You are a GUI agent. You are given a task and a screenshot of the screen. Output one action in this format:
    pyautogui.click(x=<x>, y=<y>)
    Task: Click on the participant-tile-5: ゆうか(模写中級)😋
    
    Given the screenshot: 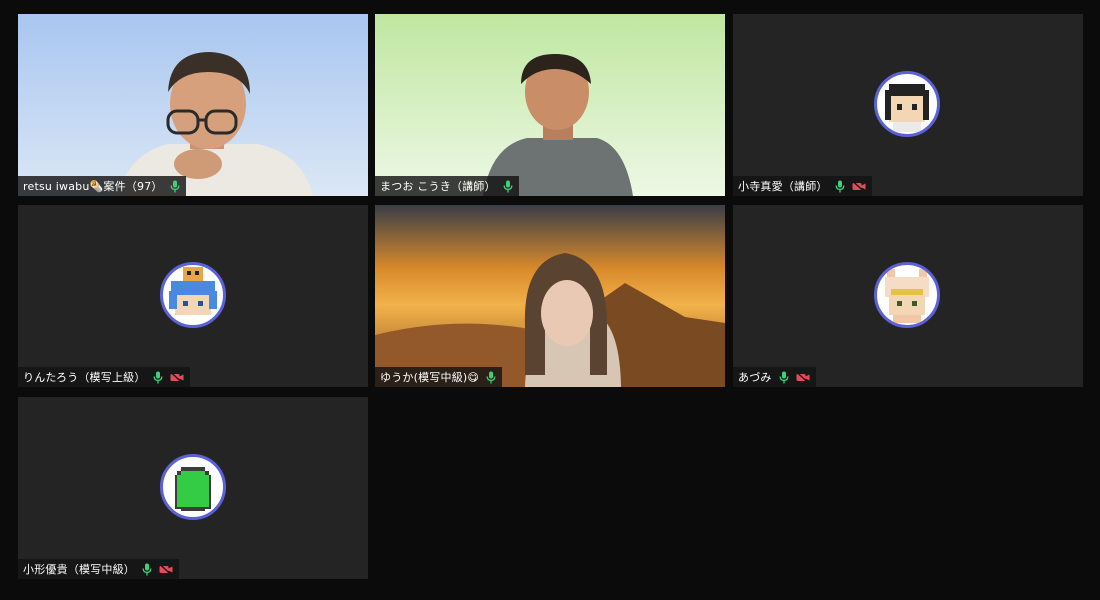 What is the action you would take?
    pyautogui.click(x=550, y=296)
    